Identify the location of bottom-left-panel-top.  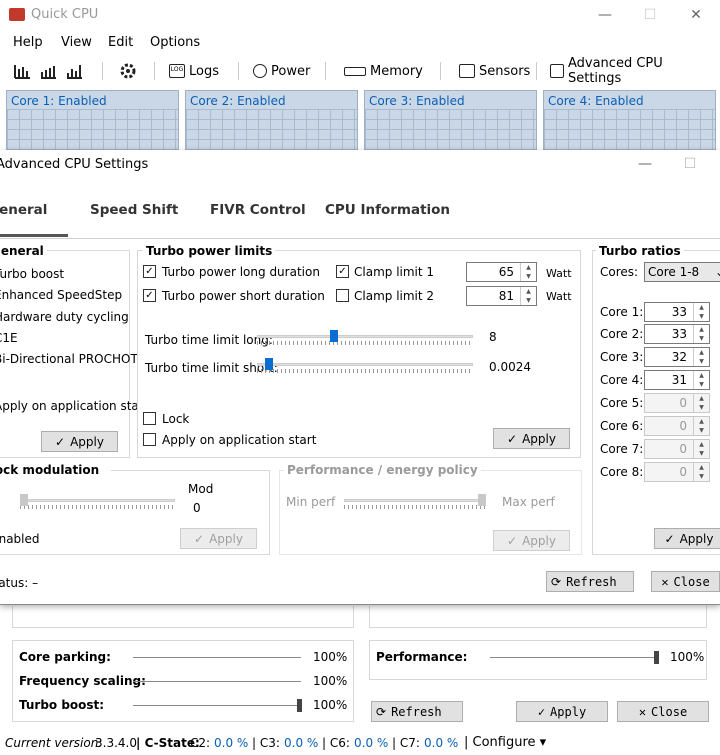
(183, 617).